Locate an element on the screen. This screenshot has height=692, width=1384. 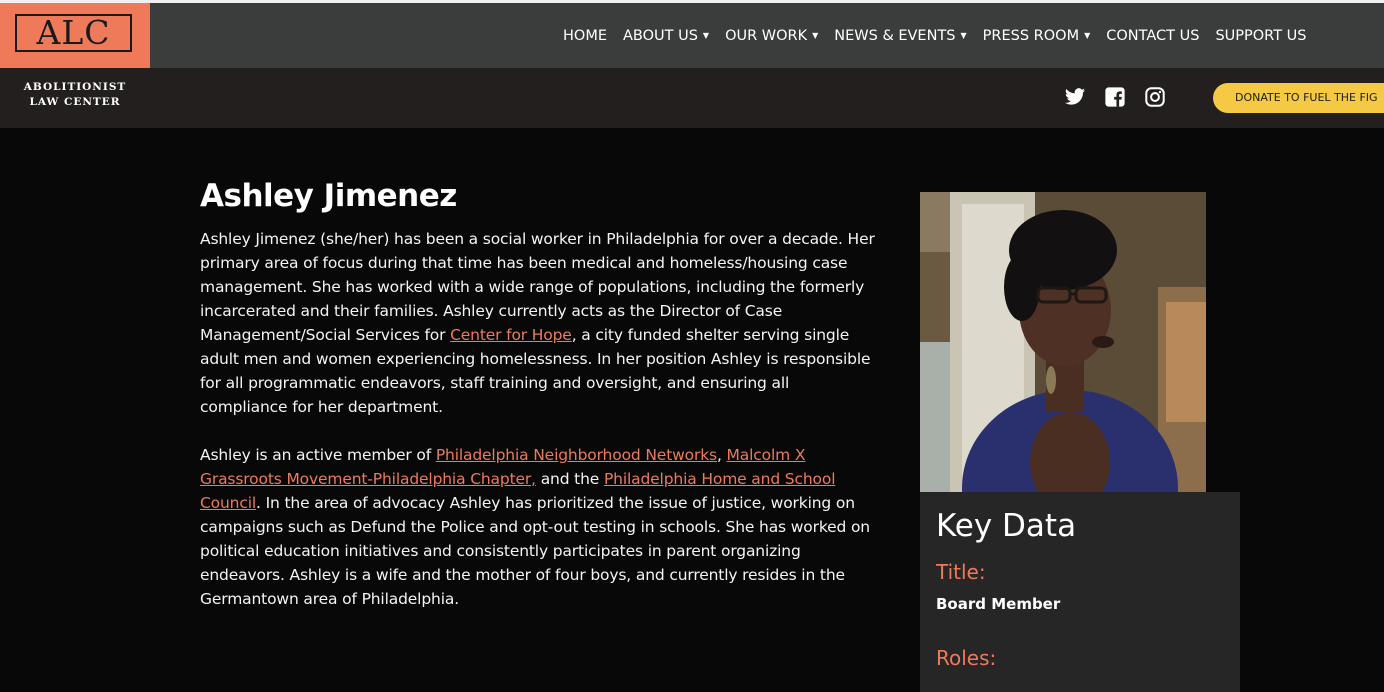
org-name-line1: ABOLITIONIST is located at coordinates (75, 87).